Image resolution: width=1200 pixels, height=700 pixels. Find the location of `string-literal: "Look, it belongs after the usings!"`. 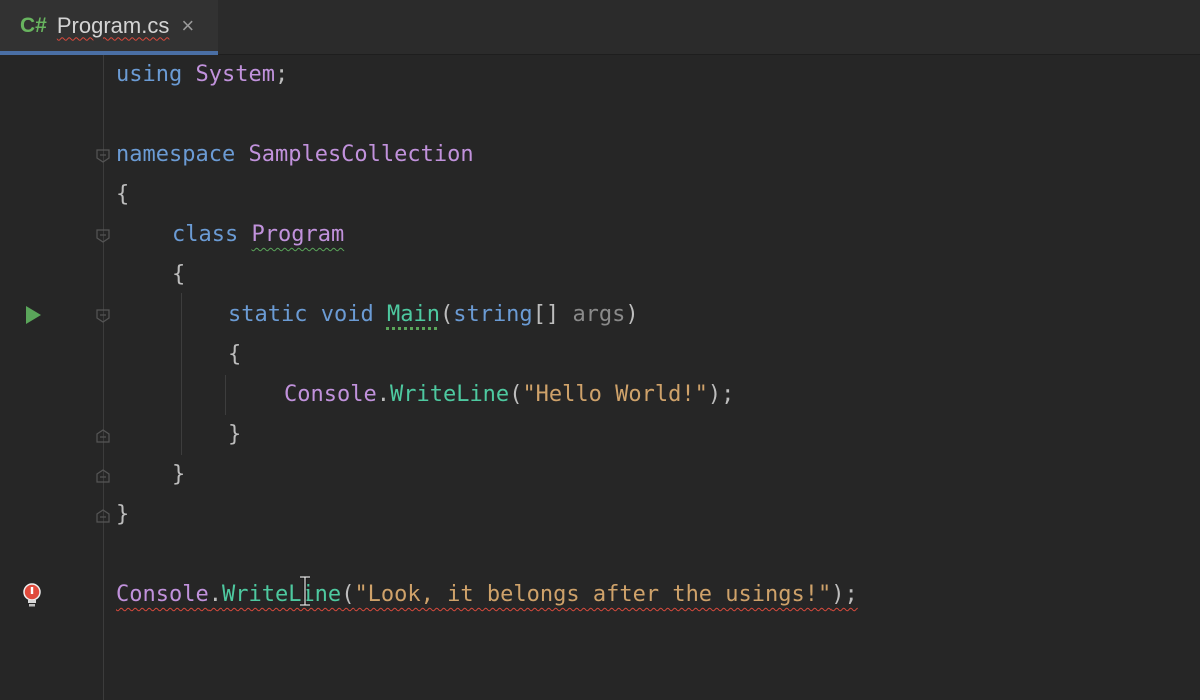

string-literal: "Look, it belongs after the usings!" is located at coordinates (593, 594).